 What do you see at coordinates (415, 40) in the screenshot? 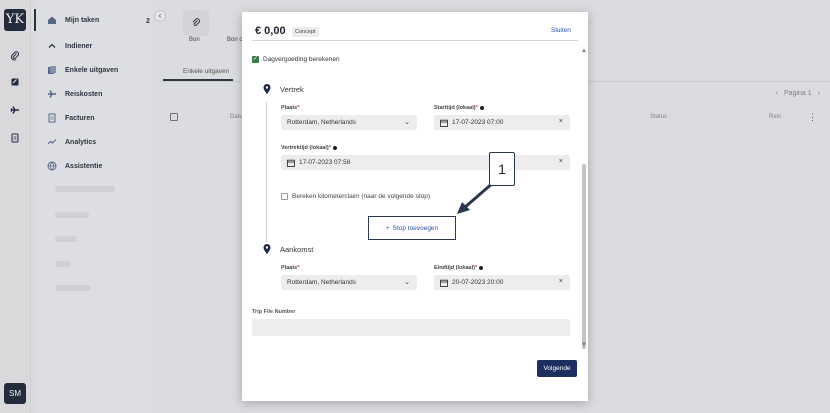
I see `header-divider` at bounding box center [415, 40].